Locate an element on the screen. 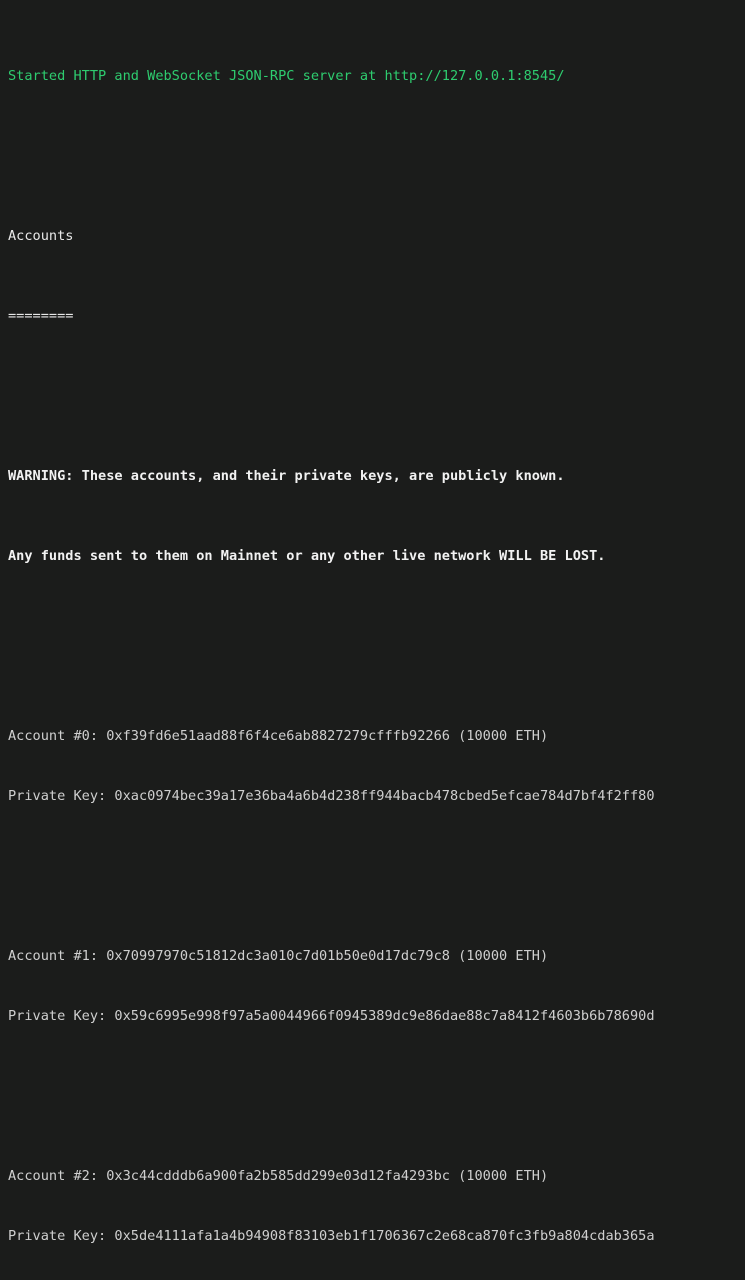 This screenshot has height=1280, width=745. accounts-section-rule: ======== is located at coordinates (41, 316).